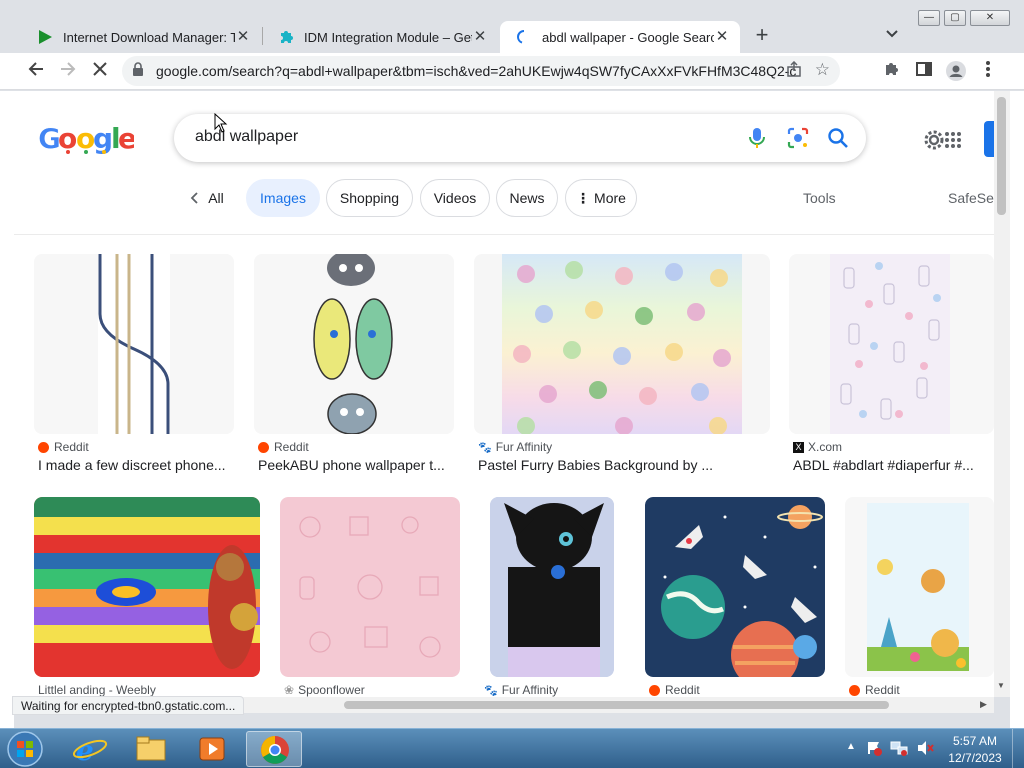 The width and height of the screenshot is (1024, 768). I want to click on close-button: ✕, so click(990, 18).